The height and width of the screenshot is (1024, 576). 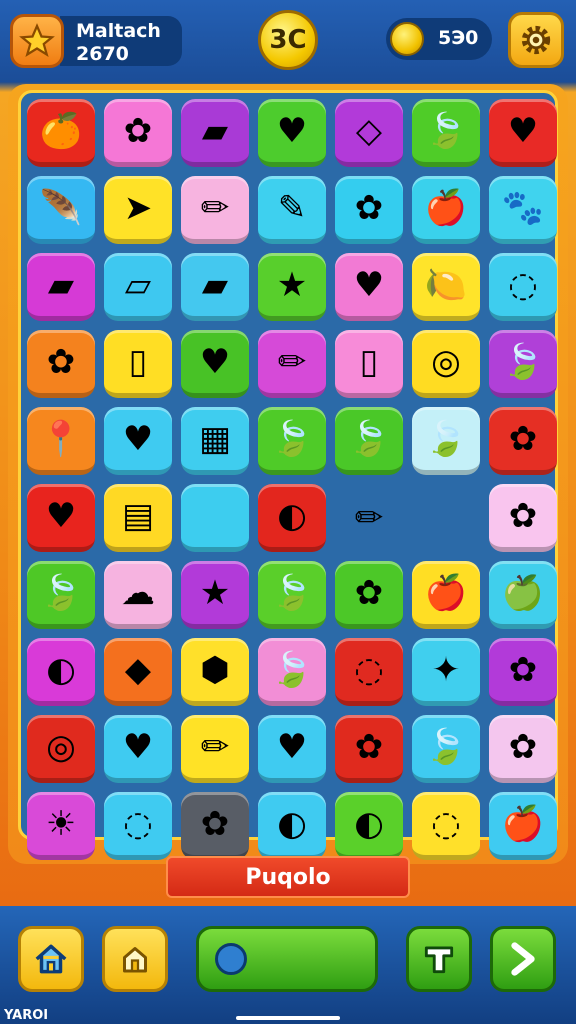 What do you see at coordinates (138, 441) in the screenshot?
I see `tile-r5-c2: ♥` at bounding box center [138, 441].